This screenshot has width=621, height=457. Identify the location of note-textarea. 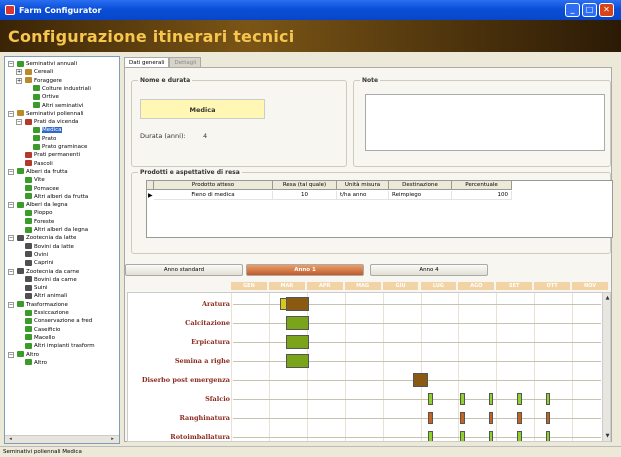
(485, 122).